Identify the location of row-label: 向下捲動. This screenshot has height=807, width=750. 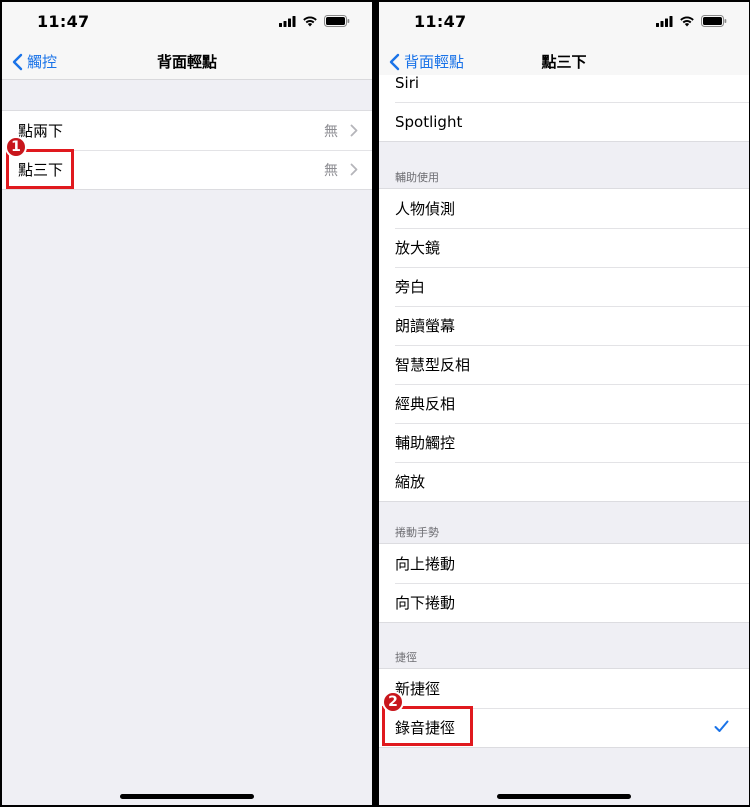
(425, 603).